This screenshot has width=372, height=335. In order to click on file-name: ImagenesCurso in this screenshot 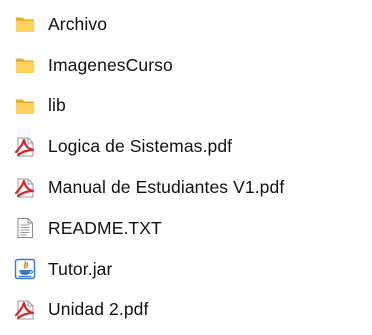, I will do `click(110, 64)`.